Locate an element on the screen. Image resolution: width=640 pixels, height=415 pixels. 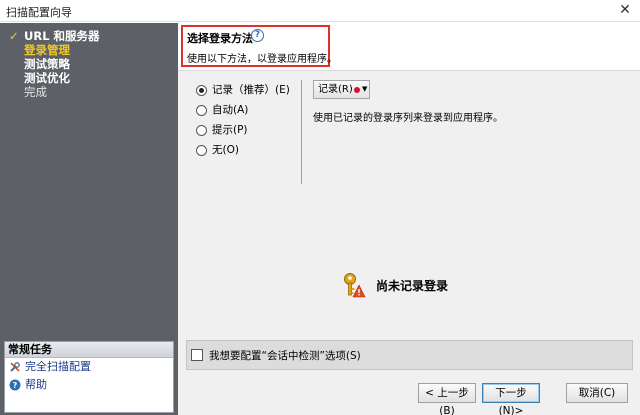
step-label: URL 和服务器 is located at coordinates (62, 36).